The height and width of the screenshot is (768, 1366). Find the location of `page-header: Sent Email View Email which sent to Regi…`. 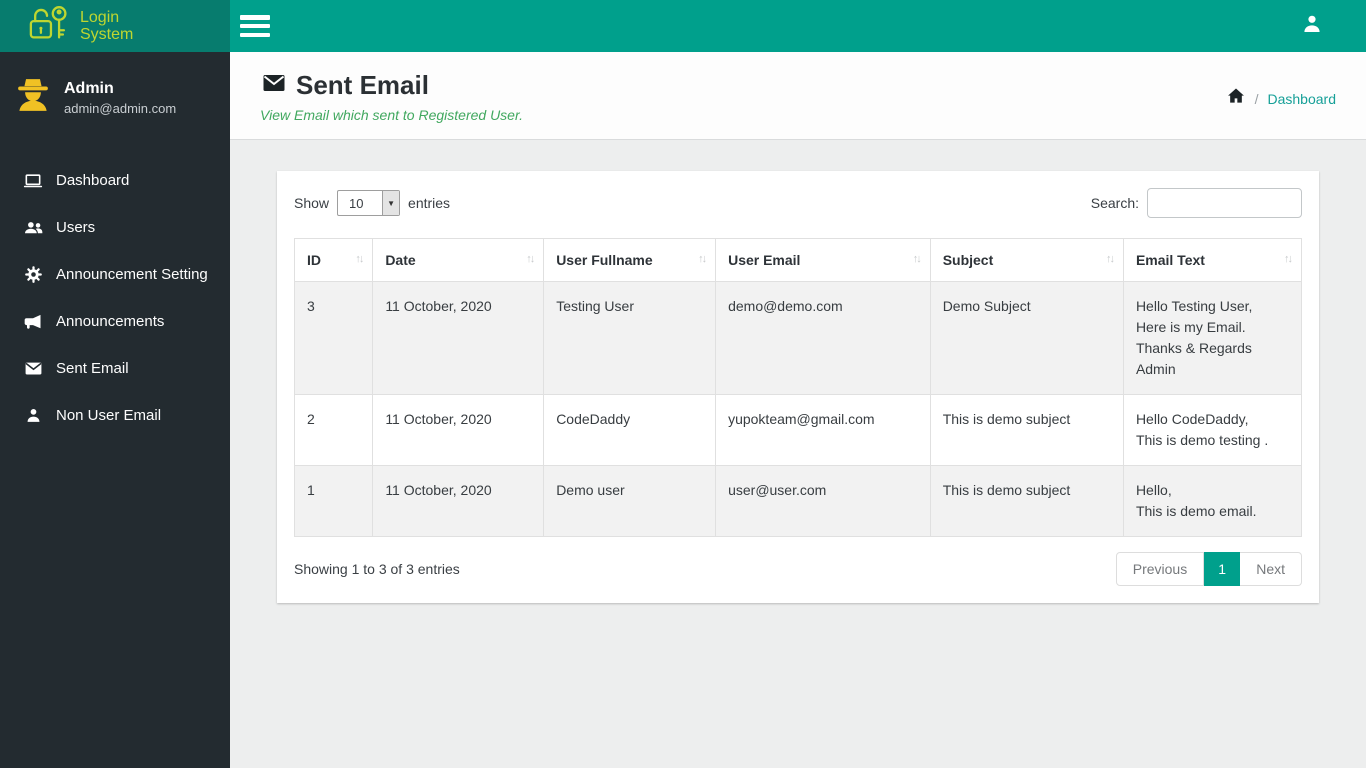

page-header: Sent Email View Email which sent to Regi… is located at coordinates (798, 96).